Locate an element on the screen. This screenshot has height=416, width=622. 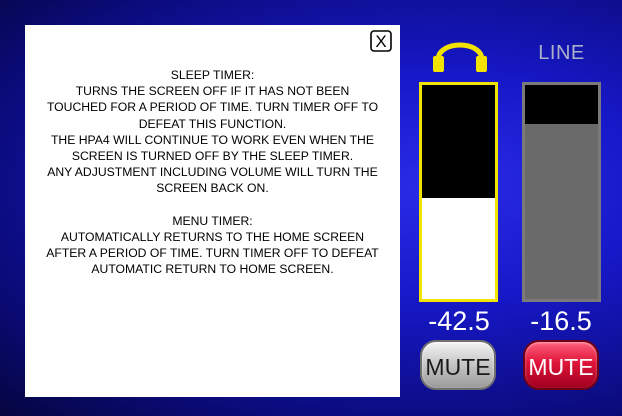
line-level-readout: -16.5 is located at coordinates (561, 321).